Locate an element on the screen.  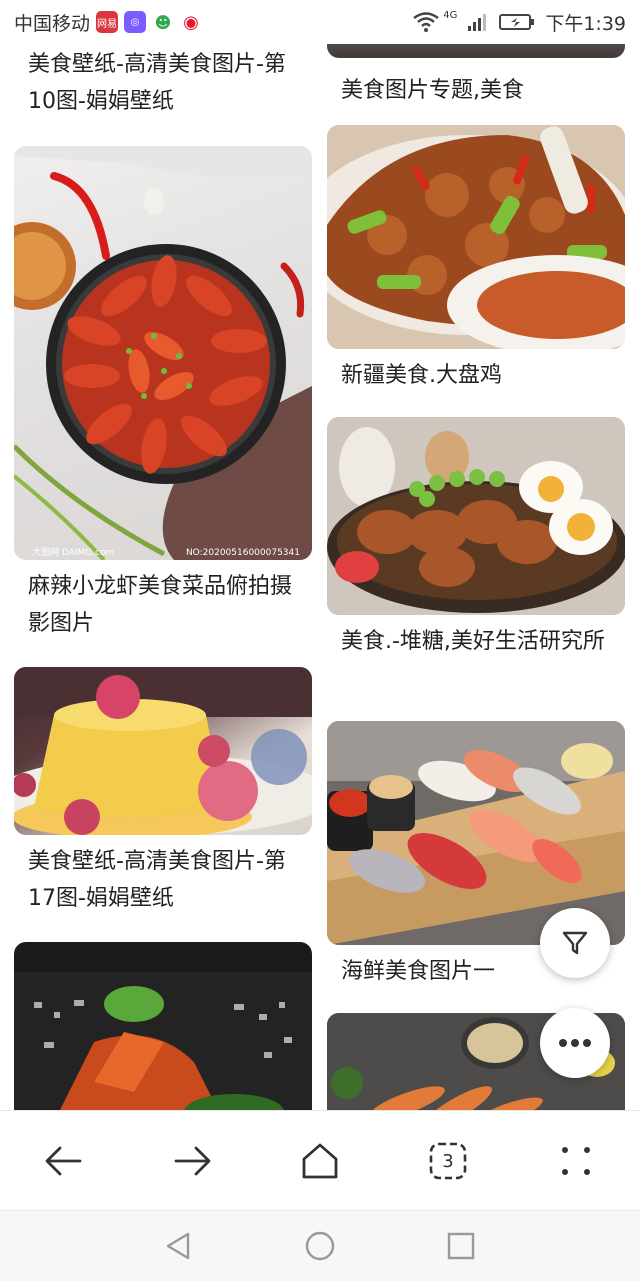
grilled-dish-image is located at coordinates (163, 1026).